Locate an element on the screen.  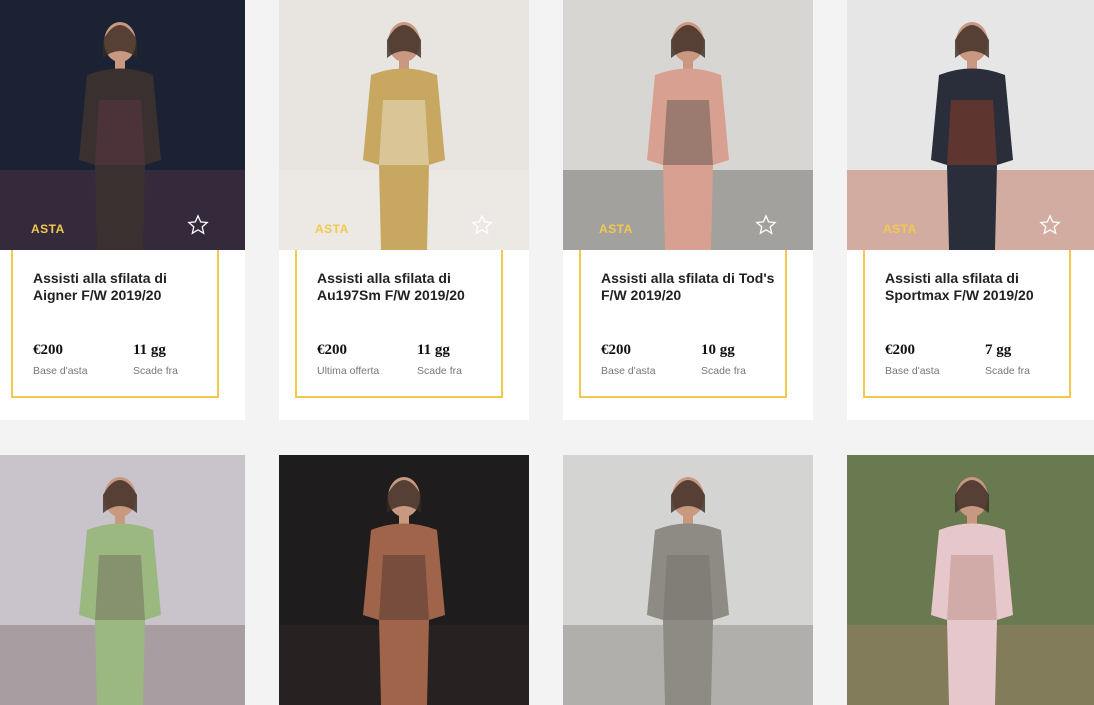
price-label: Ultima offerta is located at coordinates (348, 371).